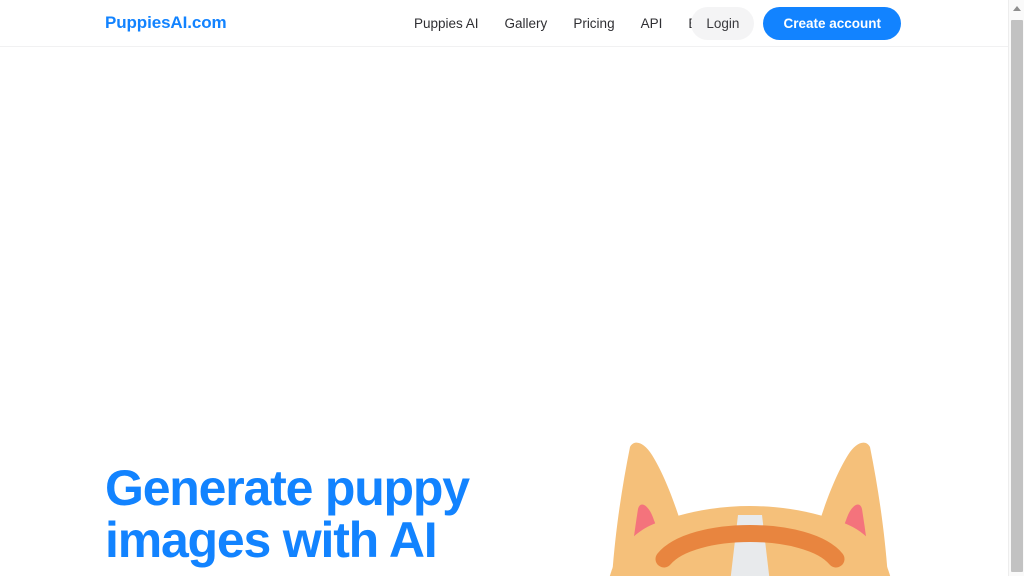 This screenshot has height=576, width=1024. Describe the element at coordinates (1017, 296) in the screenshot. I see `scrollbar-thumb` at that location.